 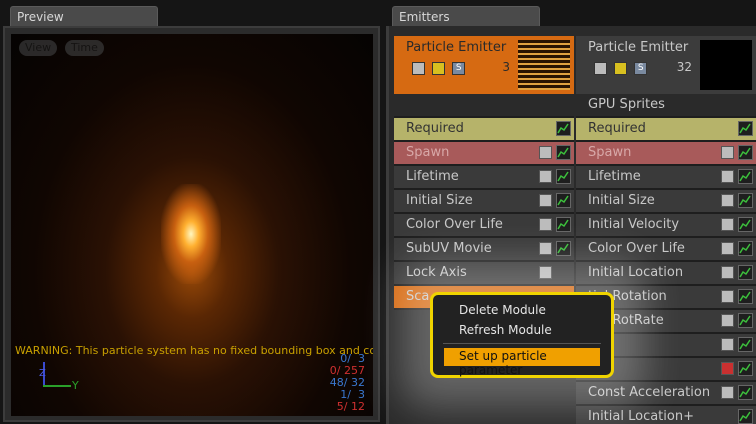 I want to click on axis-gizmo: Z Y, so click(x=58, y=377).